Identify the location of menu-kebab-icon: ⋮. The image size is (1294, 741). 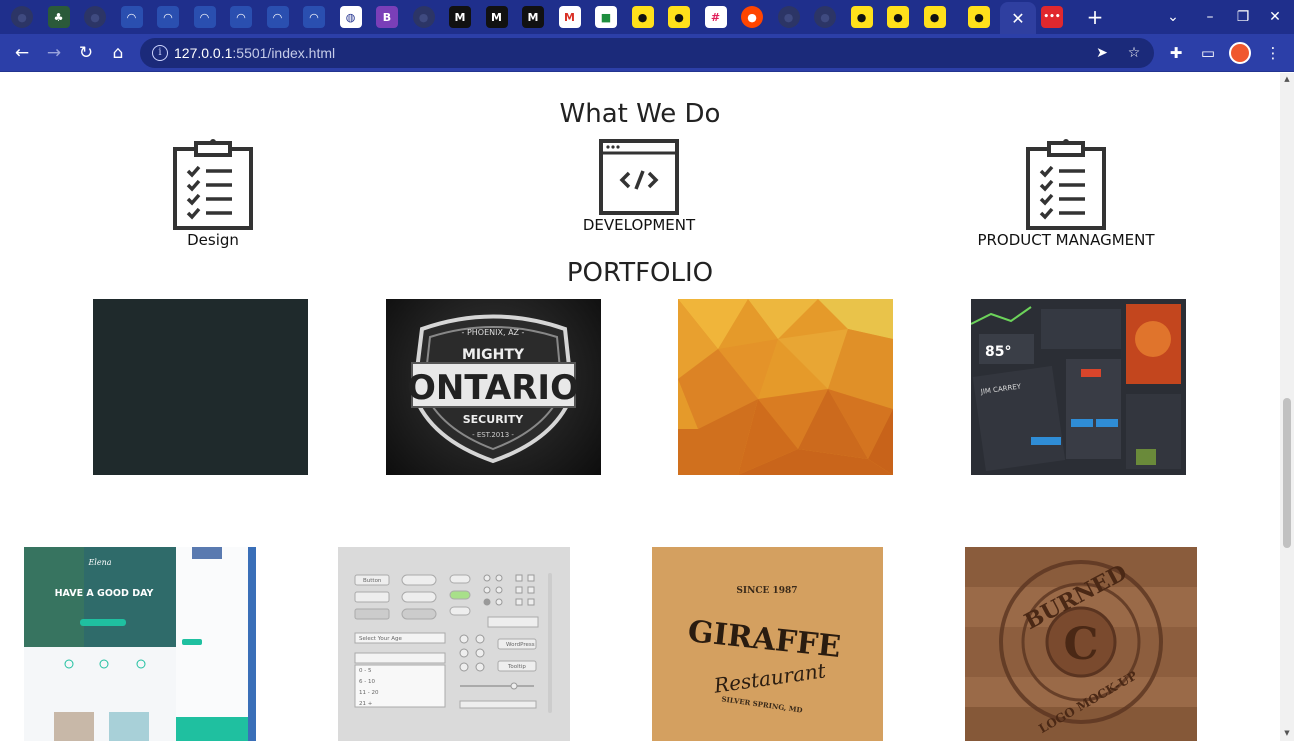
(1273, 53).